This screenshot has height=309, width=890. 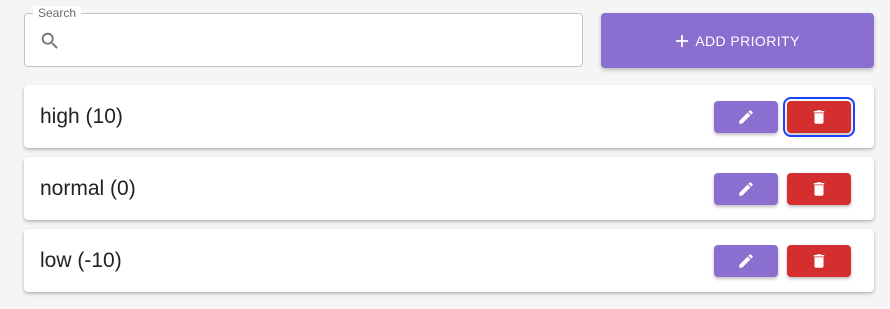 I want to click on search-label: Search, so click(x=57, y=13).